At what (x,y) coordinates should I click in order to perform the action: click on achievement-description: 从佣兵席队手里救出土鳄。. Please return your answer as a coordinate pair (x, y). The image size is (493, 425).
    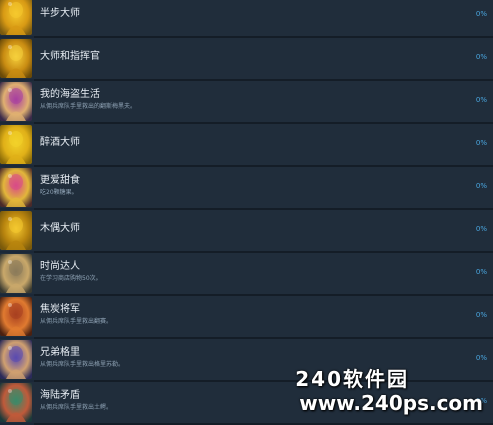
    Looking at the image, I should click on (76, 407).